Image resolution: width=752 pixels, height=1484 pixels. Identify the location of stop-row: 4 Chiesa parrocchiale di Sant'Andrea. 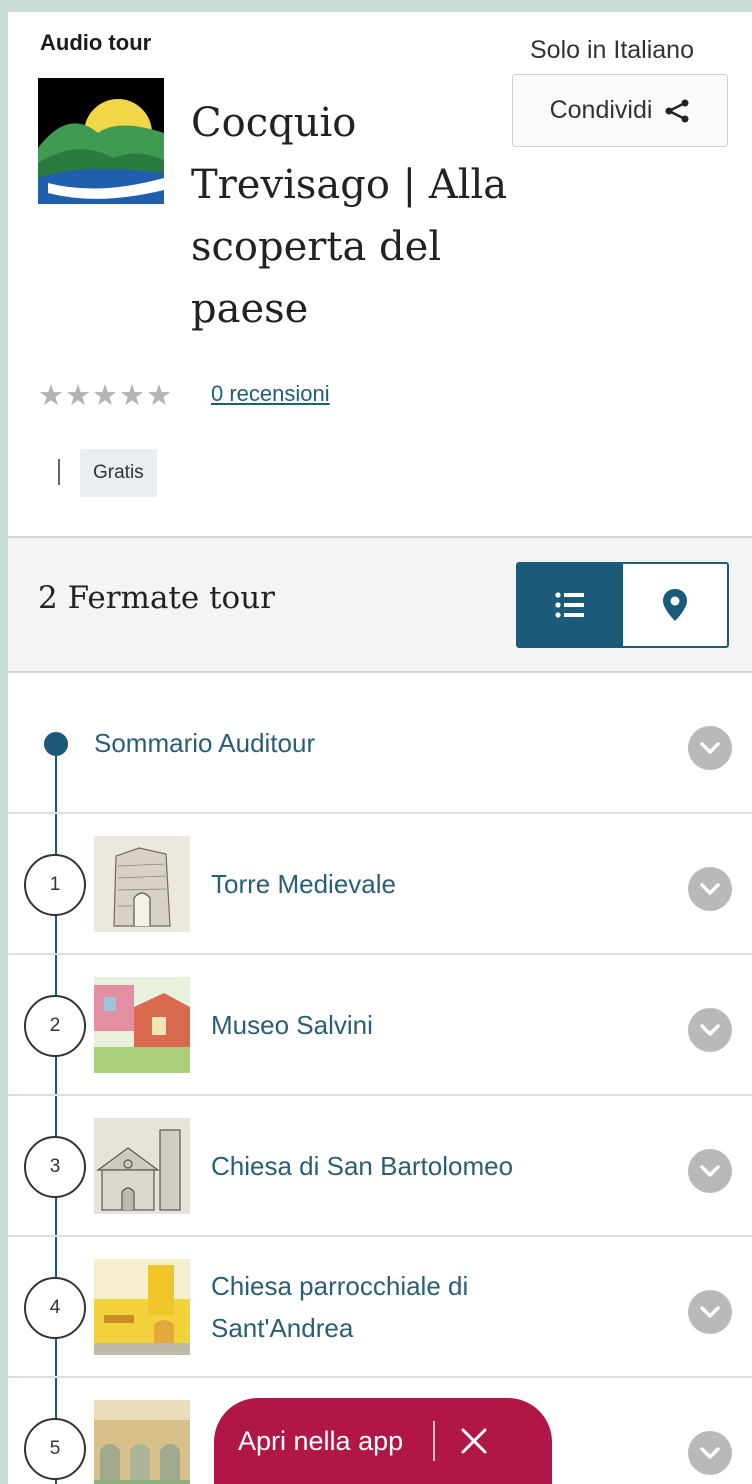
(380, 1307).